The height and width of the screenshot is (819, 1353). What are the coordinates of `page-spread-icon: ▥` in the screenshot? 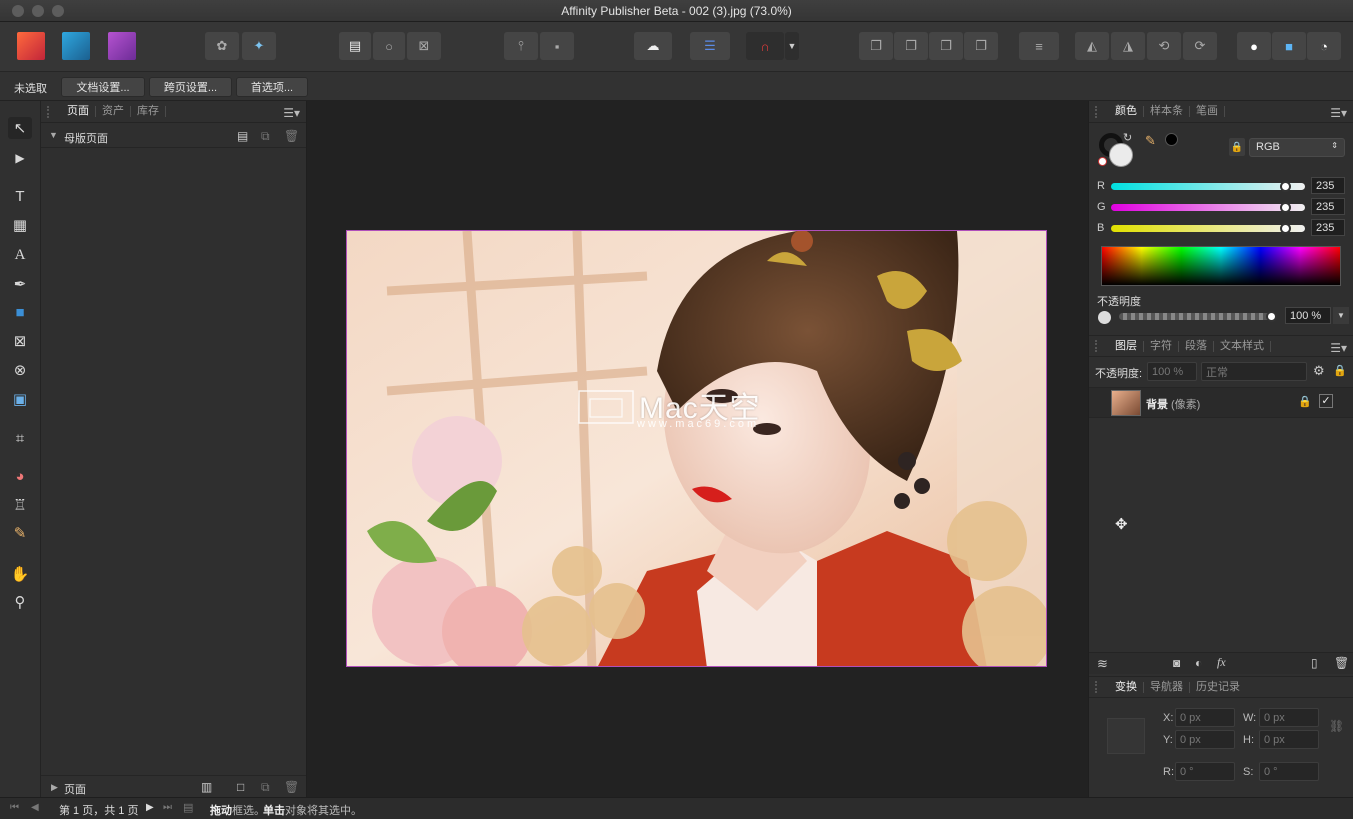 It's located at (206, 787).